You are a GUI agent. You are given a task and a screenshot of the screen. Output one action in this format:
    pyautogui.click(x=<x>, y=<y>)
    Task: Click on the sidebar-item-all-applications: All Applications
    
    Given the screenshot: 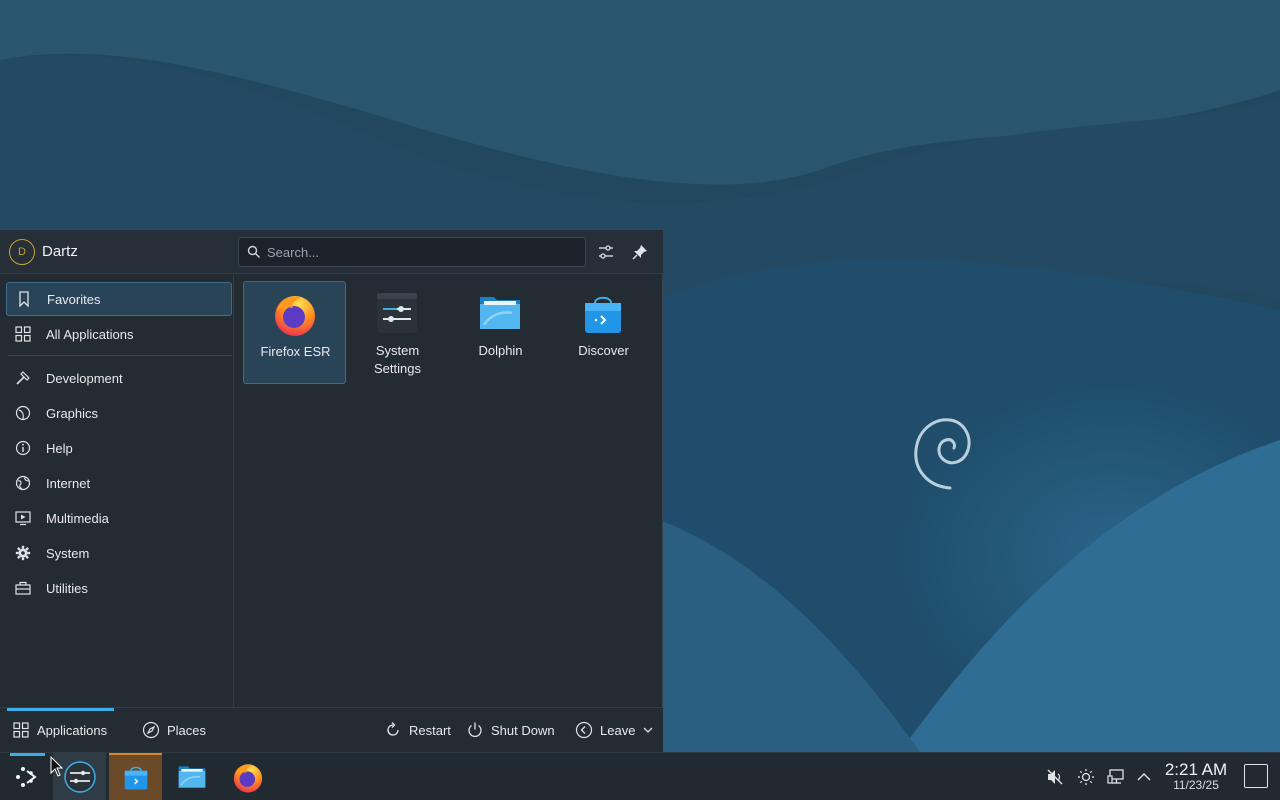 What is the action you would take?
    pyautogui.click(x=119, y=334)
    